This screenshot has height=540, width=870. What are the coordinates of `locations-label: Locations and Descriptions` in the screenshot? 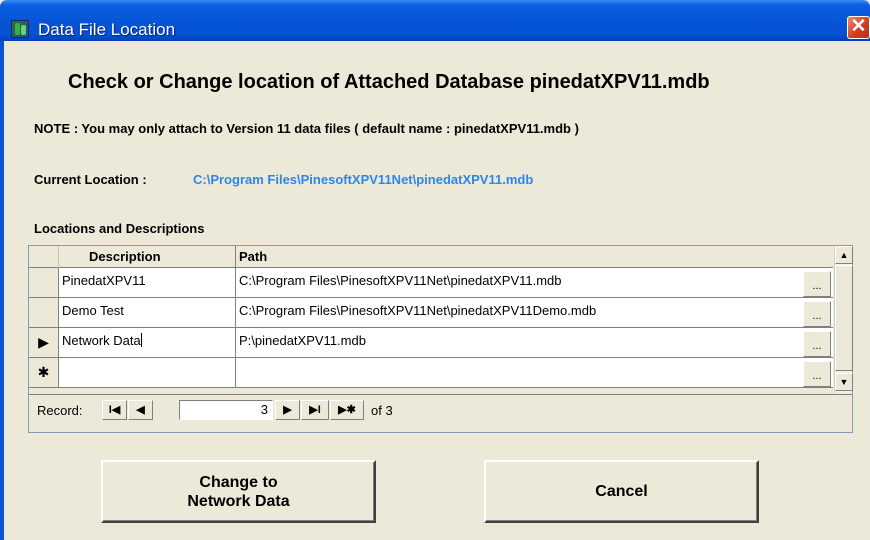 It's located at (119, 228).